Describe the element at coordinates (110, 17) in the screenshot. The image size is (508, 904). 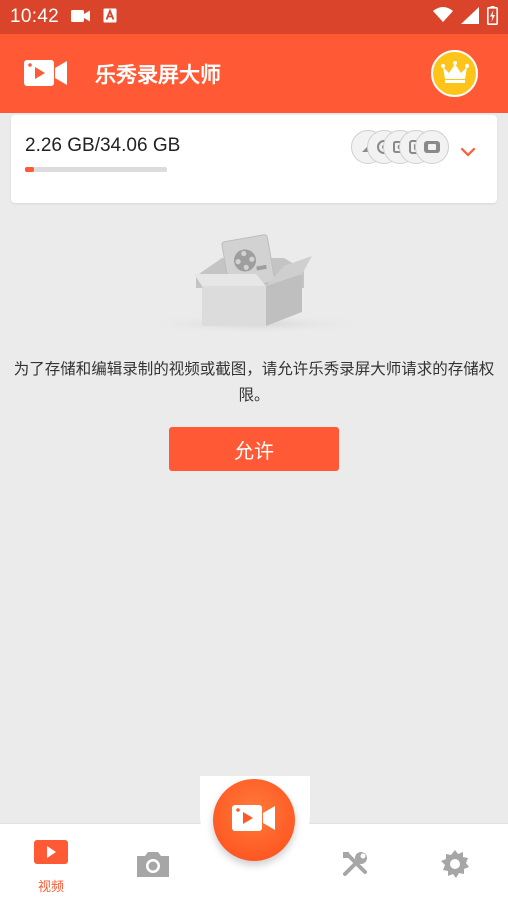
I see `app-a-icon` at that location.